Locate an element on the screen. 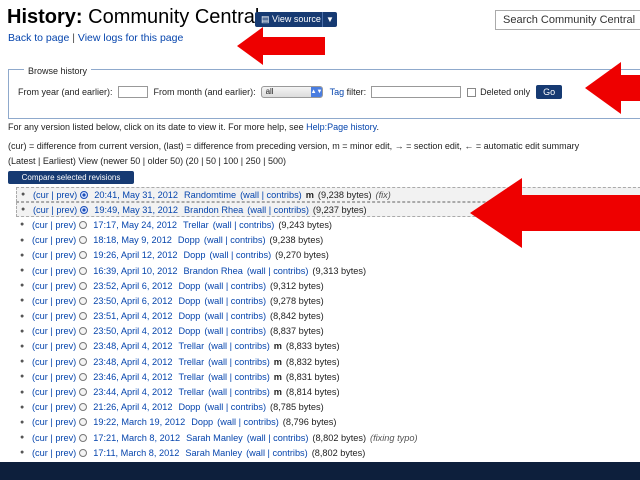  revision-date-link: 23:50, April 4, 2012 is located at coordinates (132, 331).